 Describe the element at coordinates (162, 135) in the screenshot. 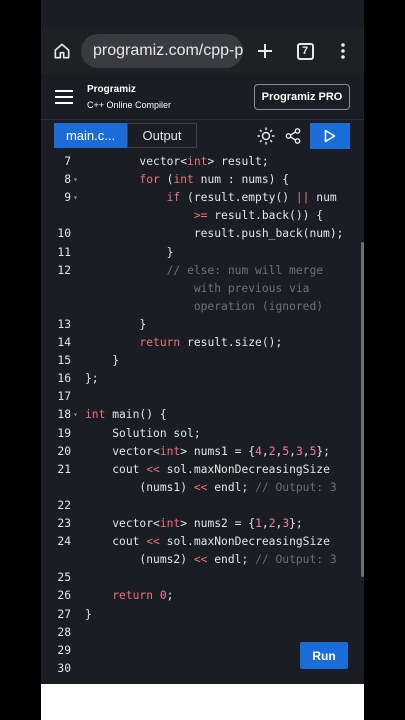

I see `tab-output: Output` at that location.